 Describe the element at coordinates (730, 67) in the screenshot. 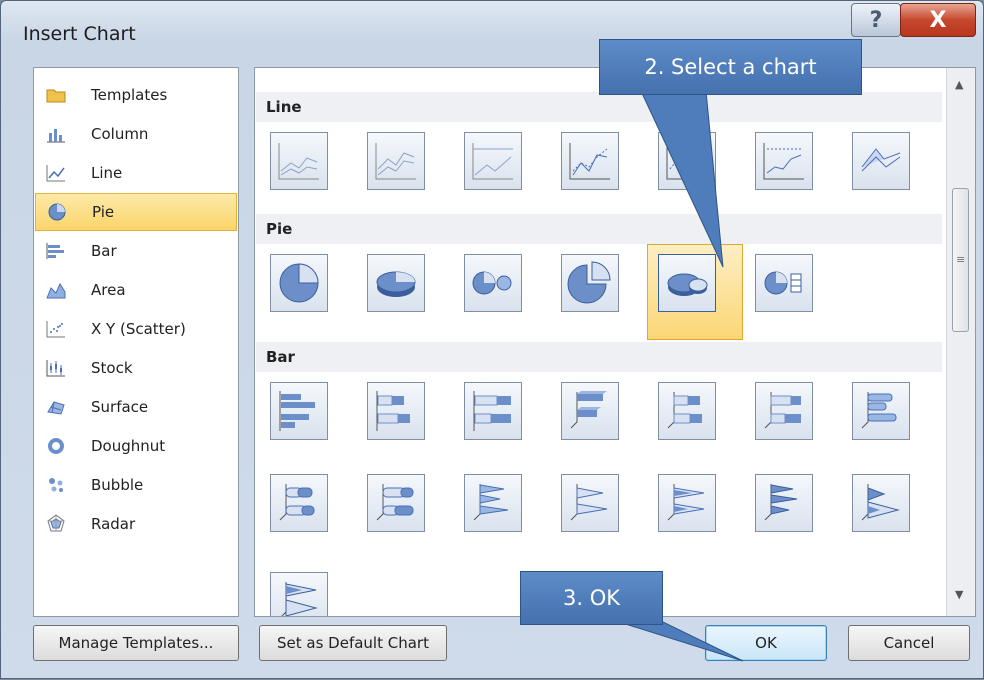

I see `select-chart-callout: 2. Select a chart` at that location.